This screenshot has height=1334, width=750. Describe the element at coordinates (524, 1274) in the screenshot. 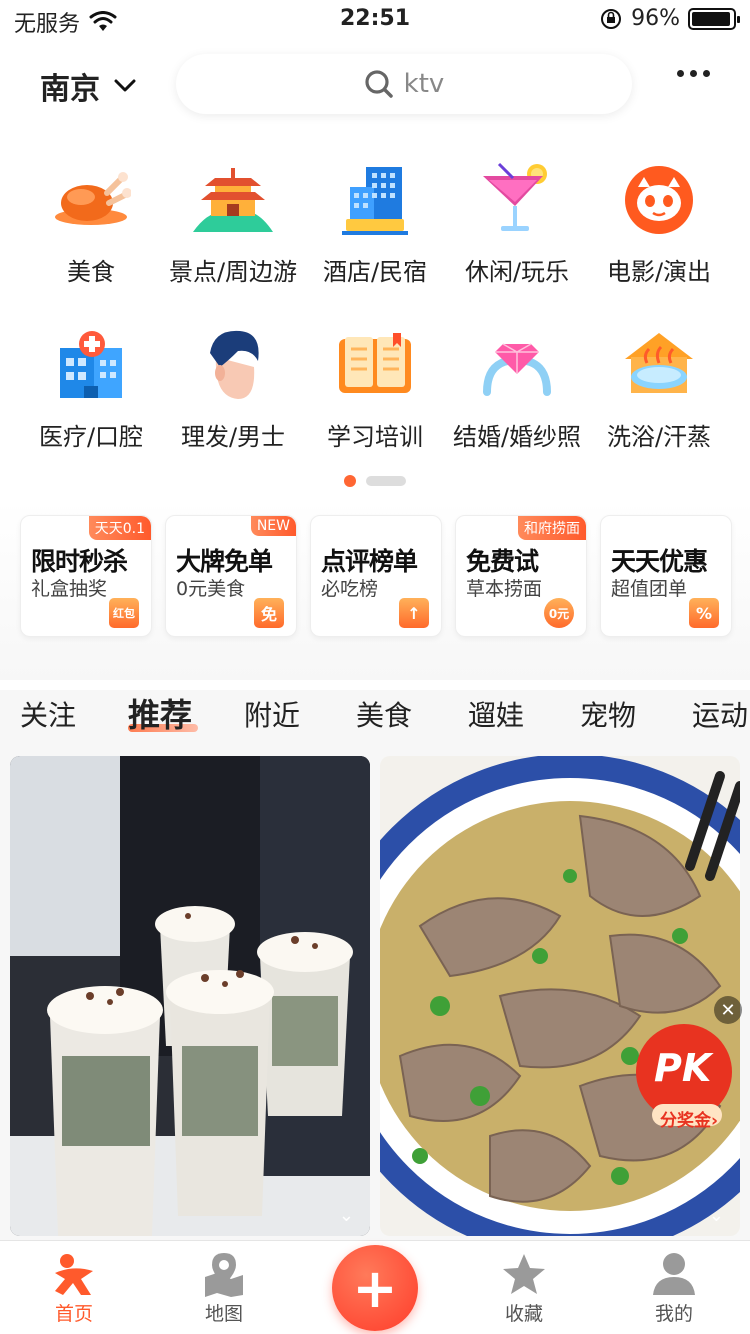

I see `star-icon` at that location.